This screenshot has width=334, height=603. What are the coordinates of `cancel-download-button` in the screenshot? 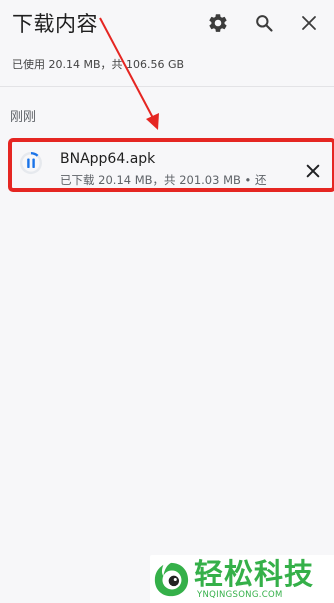 It's located at (313, 171).